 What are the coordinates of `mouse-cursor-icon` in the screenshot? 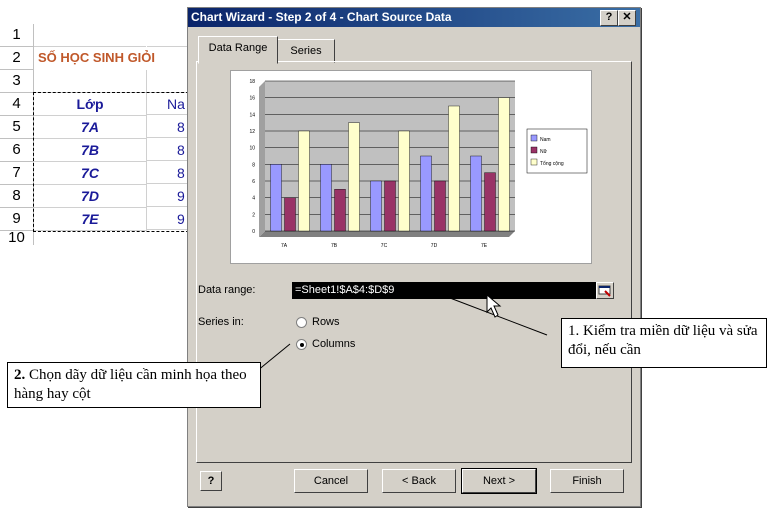 It's located at (494, 305).